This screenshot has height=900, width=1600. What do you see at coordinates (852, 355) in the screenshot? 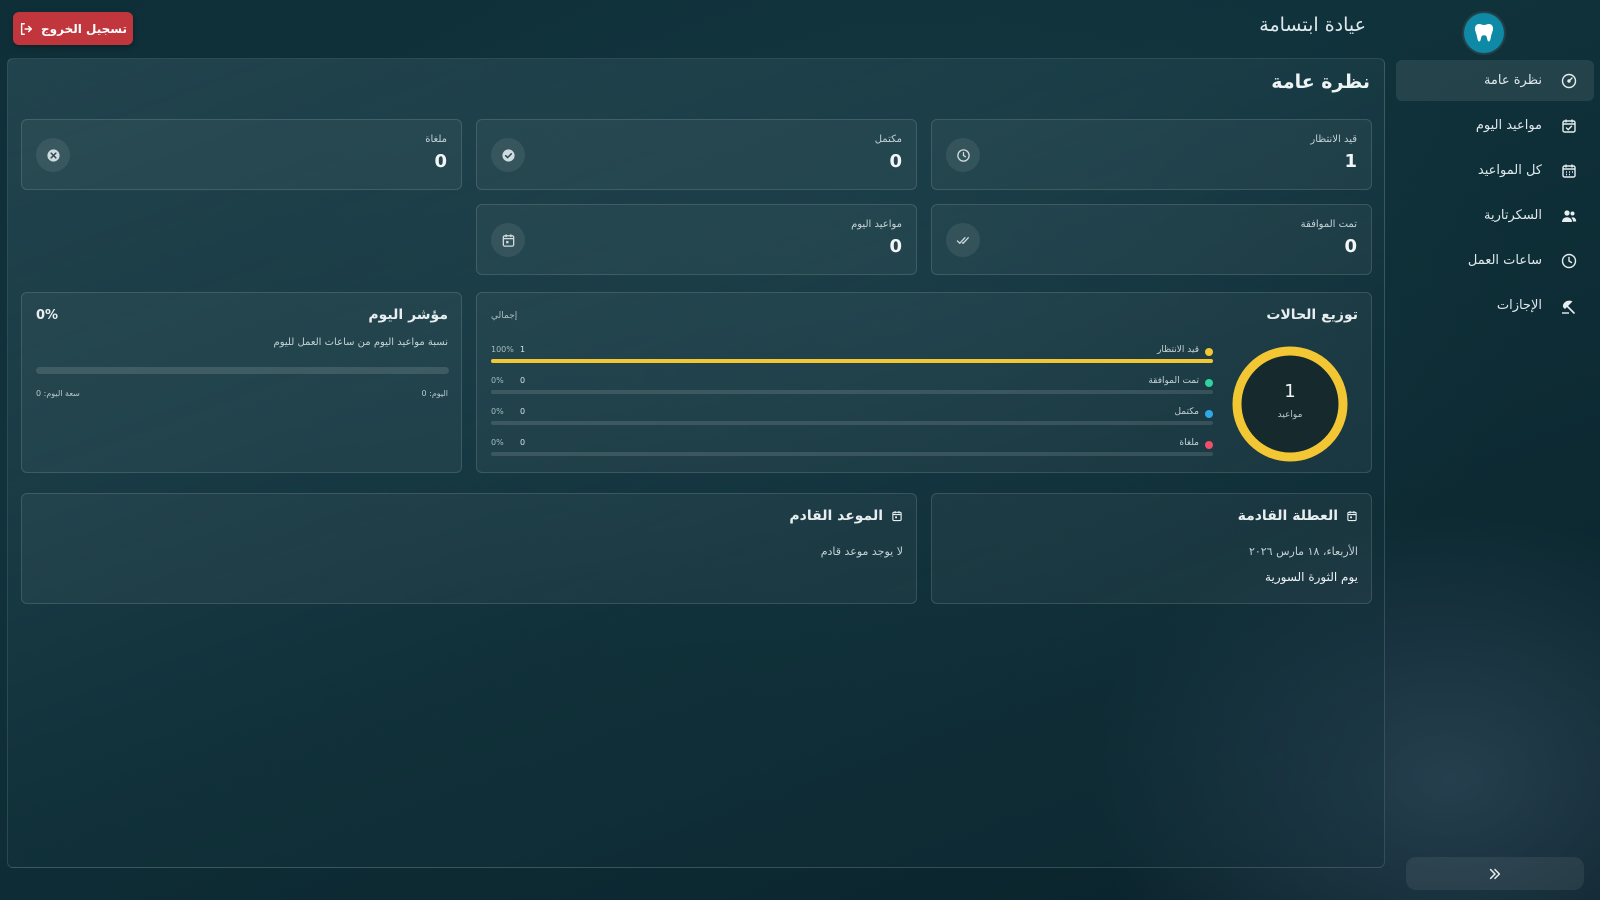
I see `distribution-row-pending: قيد الانتظار 100% 1` at bounding box center [852, 355].